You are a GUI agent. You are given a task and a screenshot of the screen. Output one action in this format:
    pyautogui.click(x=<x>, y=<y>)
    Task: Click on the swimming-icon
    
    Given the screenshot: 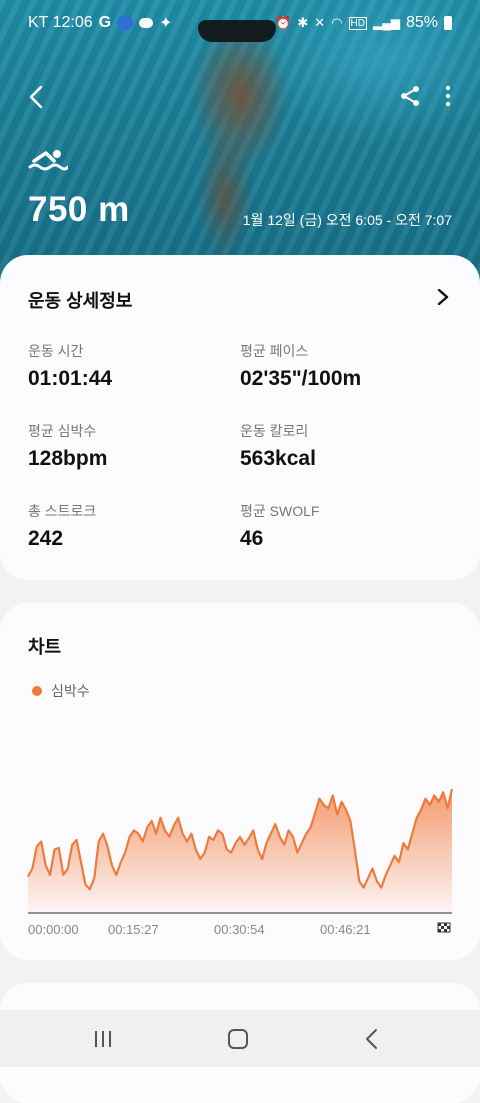 What is the action you would take?
    pyautogui.click(x=48, y=160)
    